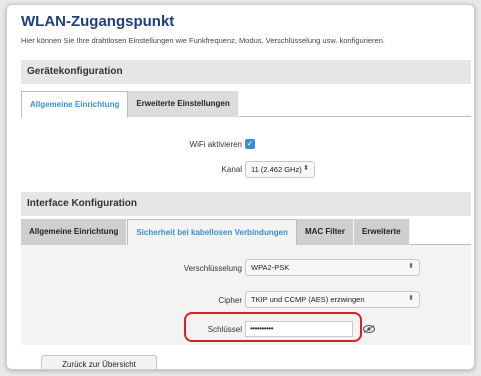  What do you see at coordinates (230, 300) in the screenshot?
I see `cipher-label: Cipher` at bounding box center [230, 300].